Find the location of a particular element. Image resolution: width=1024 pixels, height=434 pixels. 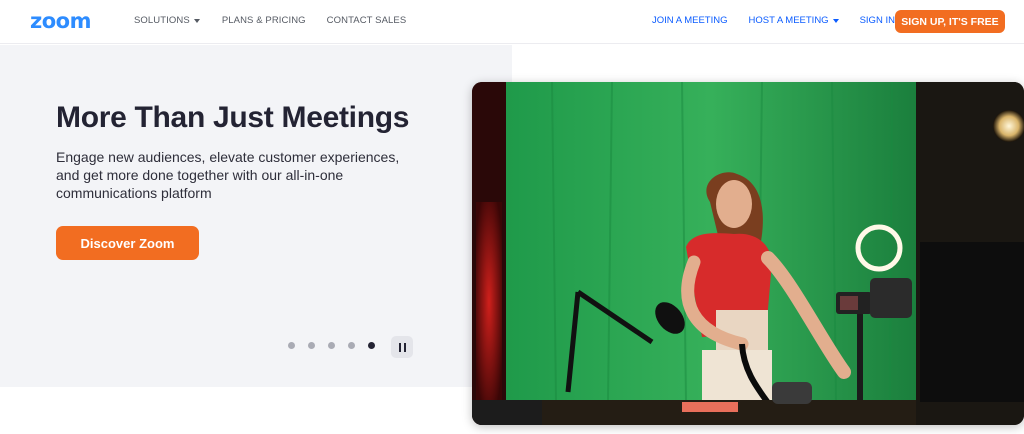

nav-contact-sales: CONTACT SALES is located at coordinates (367, 20).